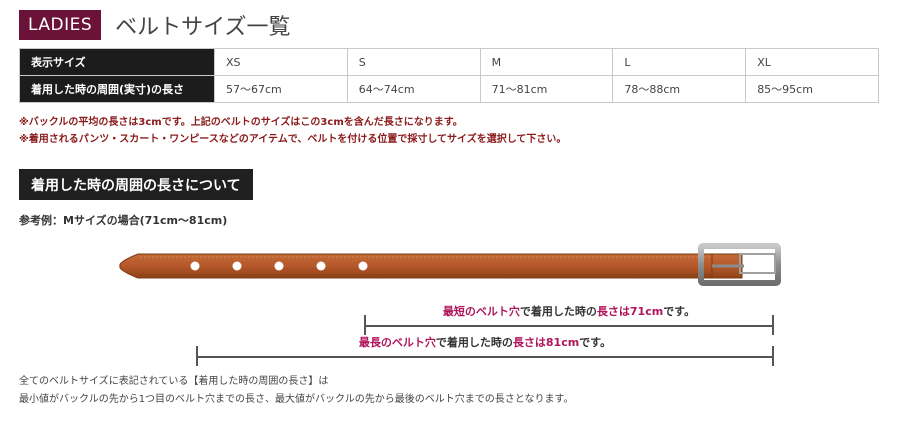  What do you see at coordinates (679, 62) in the screenshot?
I see `size-cell: L` at bounding box center [679, 62].